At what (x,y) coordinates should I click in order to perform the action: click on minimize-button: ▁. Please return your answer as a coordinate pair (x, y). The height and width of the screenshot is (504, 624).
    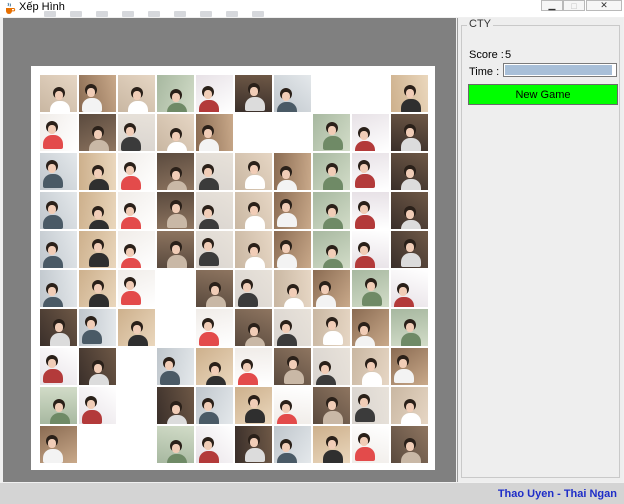
    Looking at the image, I should click on (552, 5).